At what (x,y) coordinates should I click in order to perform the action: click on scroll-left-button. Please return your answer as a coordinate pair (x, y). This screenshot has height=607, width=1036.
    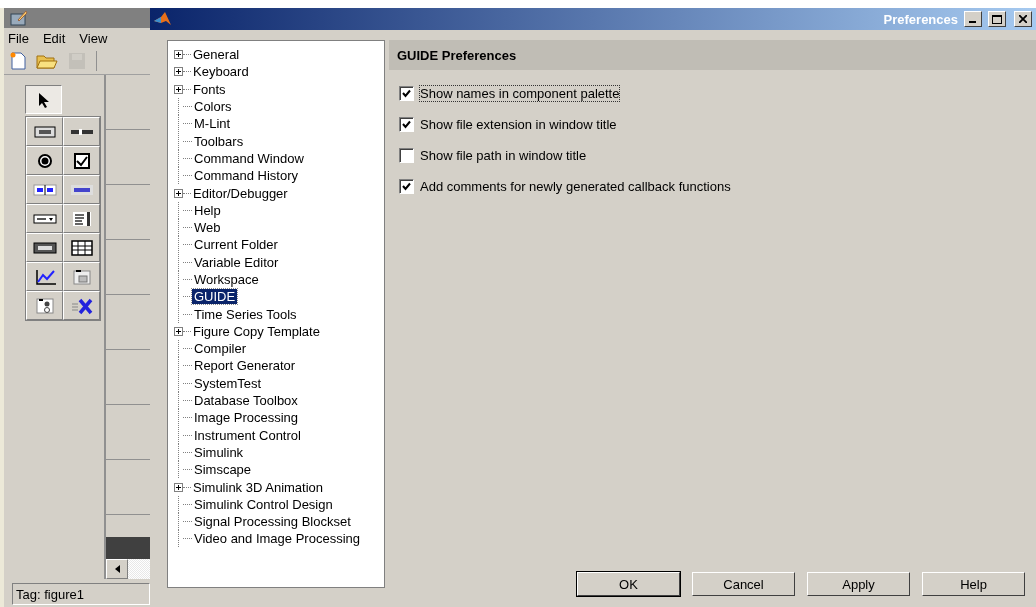
    Looking at the image, I should click on (117, 569).